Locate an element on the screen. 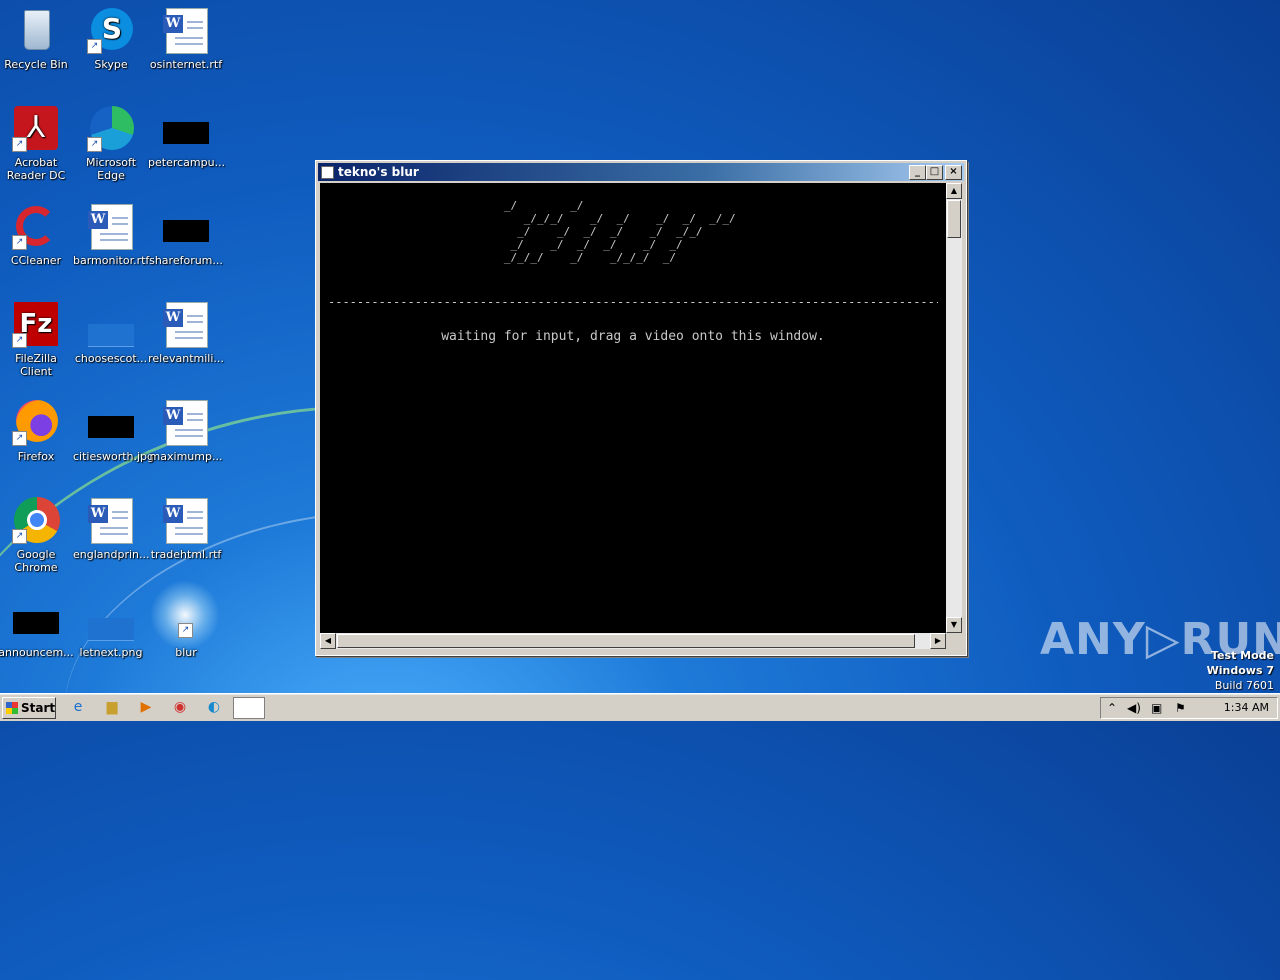  ccleaner-icon: ↗ is located at coordinates (36, 226).